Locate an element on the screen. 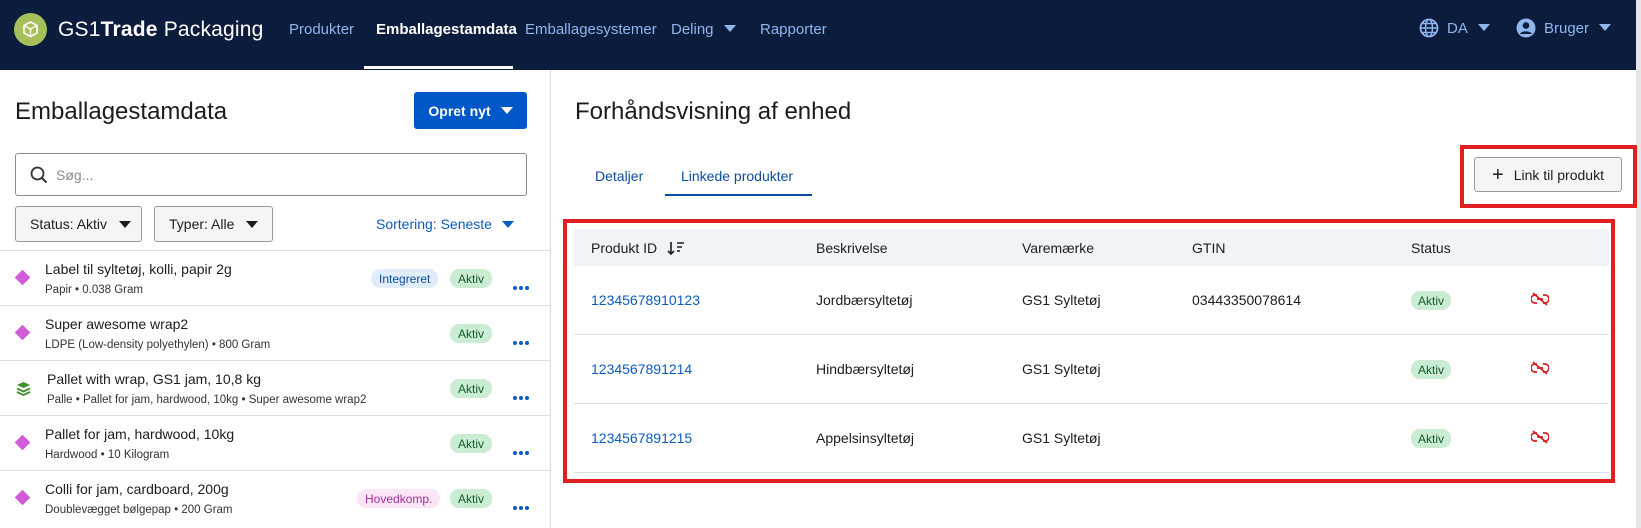  create-new-button: Opret nyt is located at coordinates (470, 110).